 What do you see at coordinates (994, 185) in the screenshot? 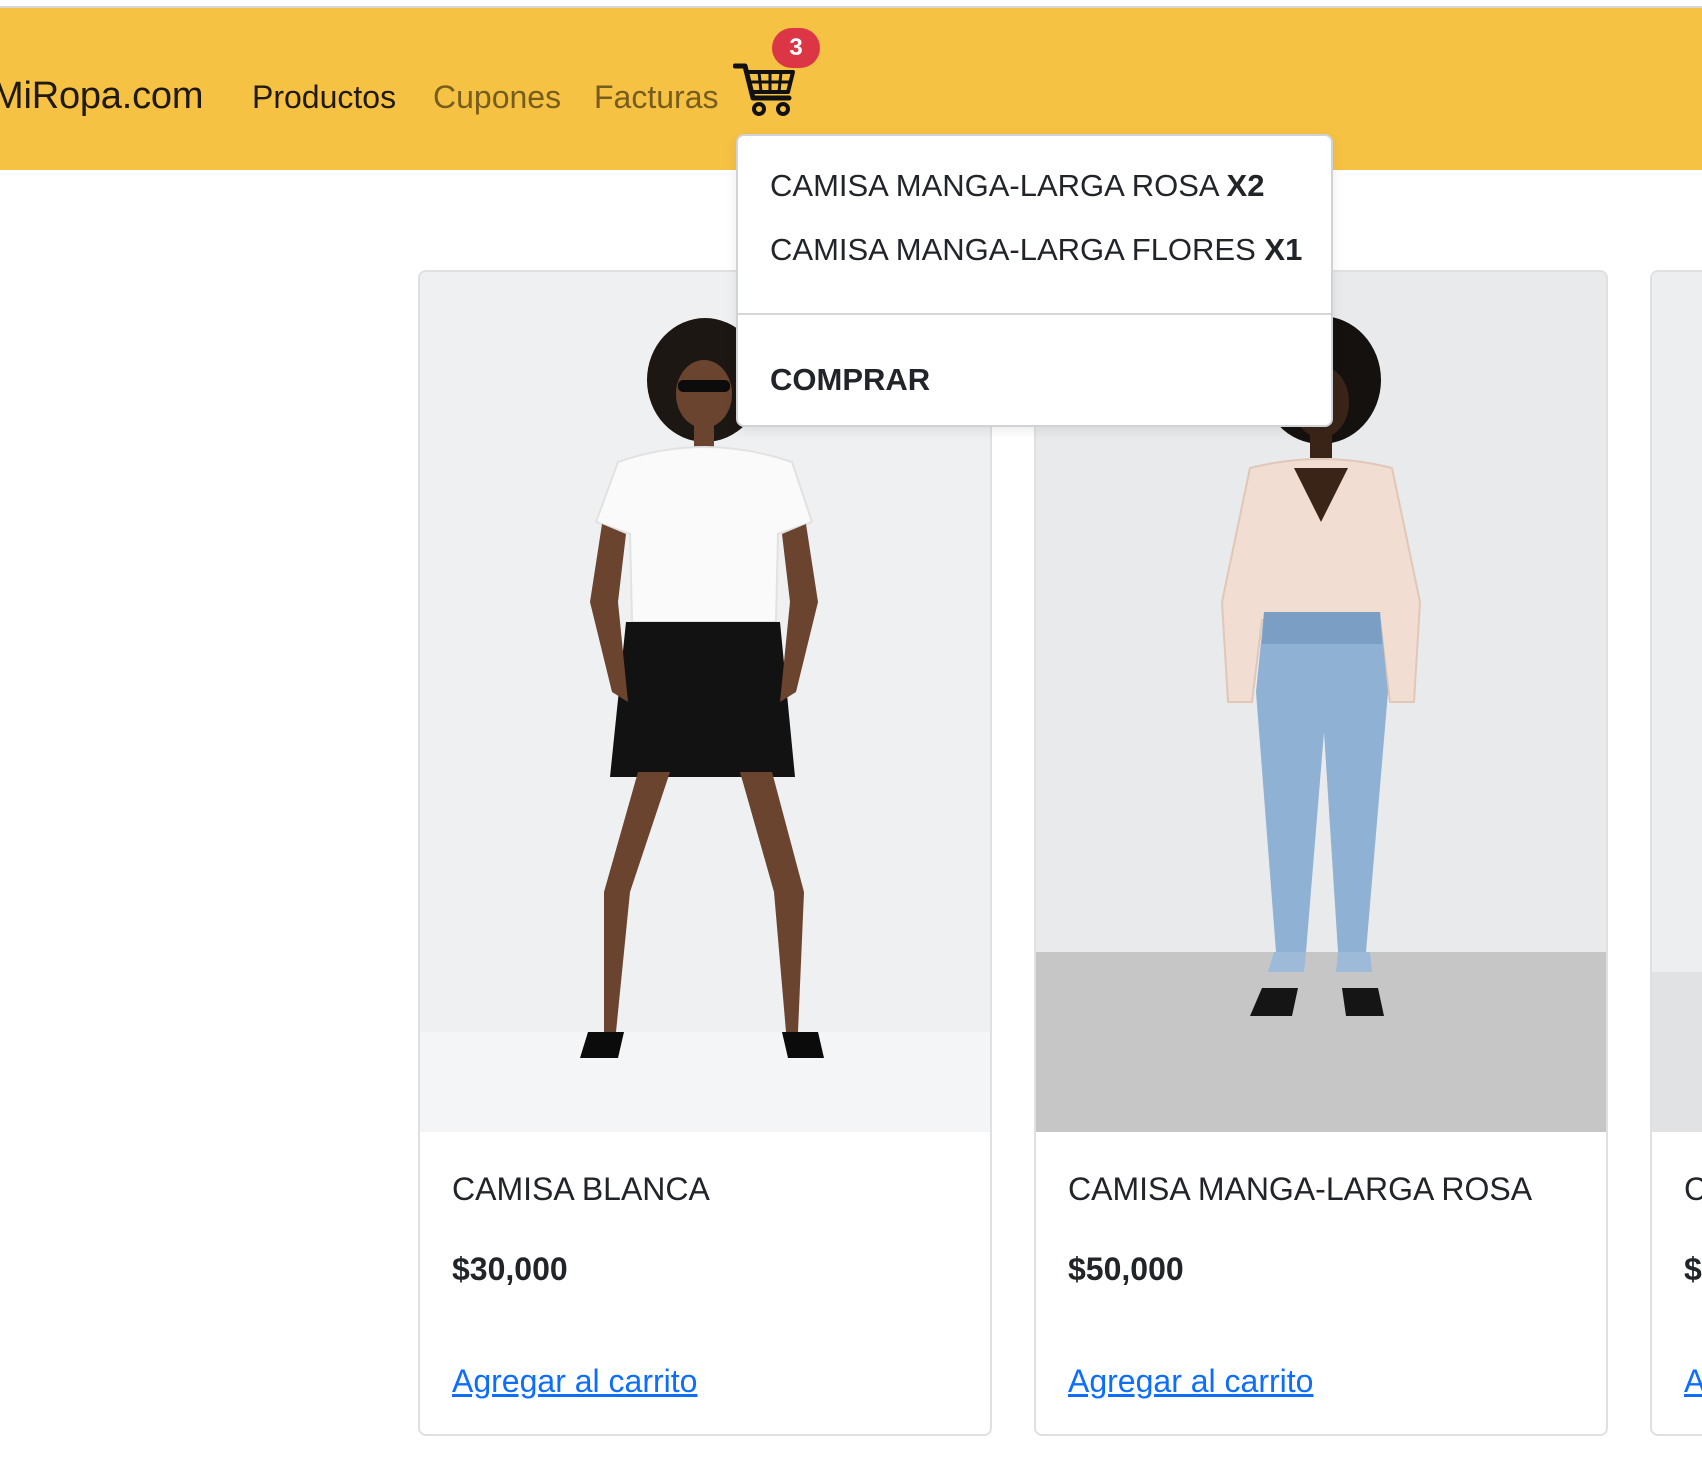
I see `cart-item-name: CAMISA MANGA-LARGA ROSA` at bounding box center [994, 185].